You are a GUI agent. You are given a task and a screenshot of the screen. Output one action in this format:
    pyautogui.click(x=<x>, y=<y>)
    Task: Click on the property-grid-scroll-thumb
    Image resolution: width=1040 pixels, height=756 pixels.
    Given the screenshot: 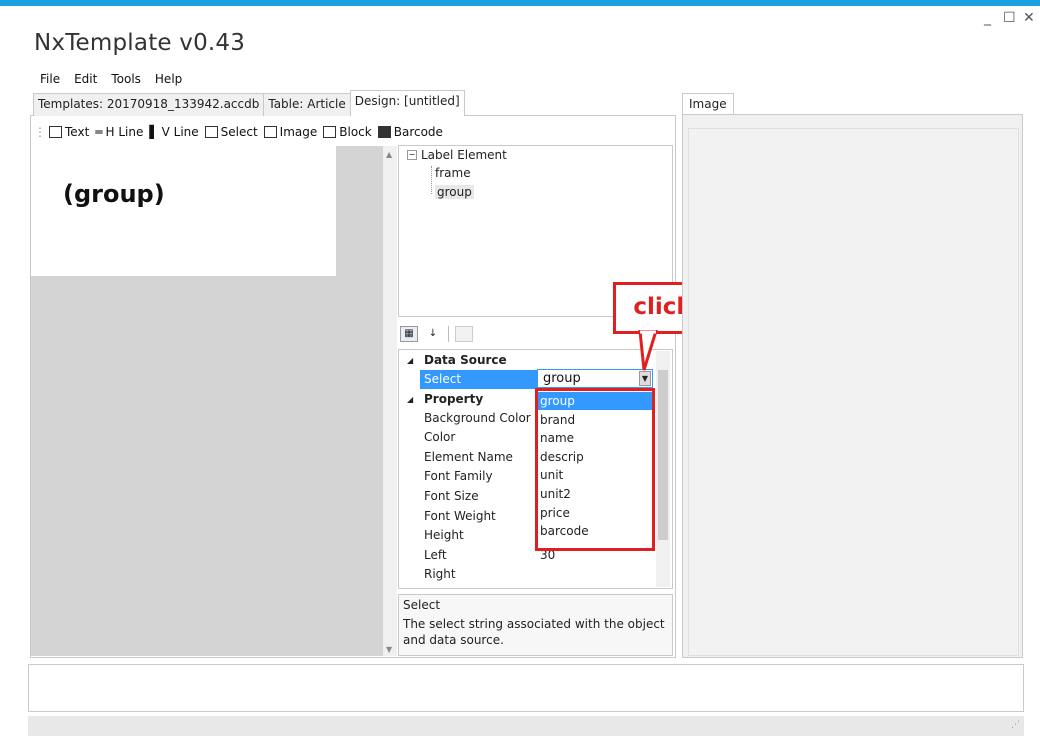 What is the action you would take?
    pyautogui.click(x=663, y=455)
    